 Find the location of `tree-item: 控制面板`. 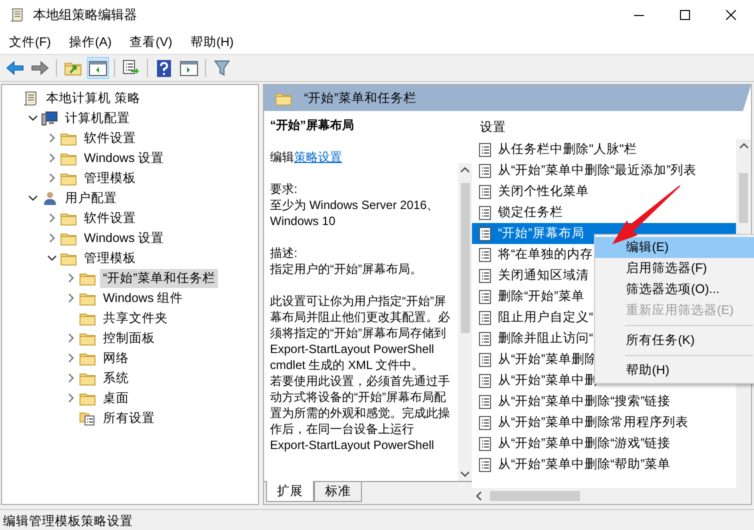

tree-item: 控制面板 is located at coordinates (129, 338).